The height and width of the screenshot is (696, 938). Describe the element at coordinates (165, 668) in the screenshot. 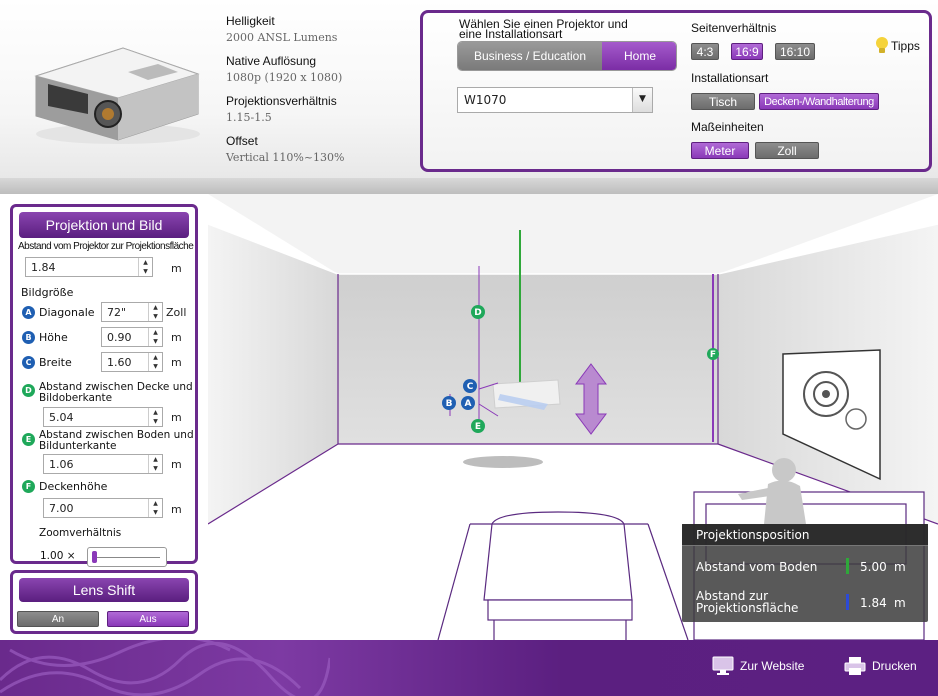

I see `footer-decoration` at that location.